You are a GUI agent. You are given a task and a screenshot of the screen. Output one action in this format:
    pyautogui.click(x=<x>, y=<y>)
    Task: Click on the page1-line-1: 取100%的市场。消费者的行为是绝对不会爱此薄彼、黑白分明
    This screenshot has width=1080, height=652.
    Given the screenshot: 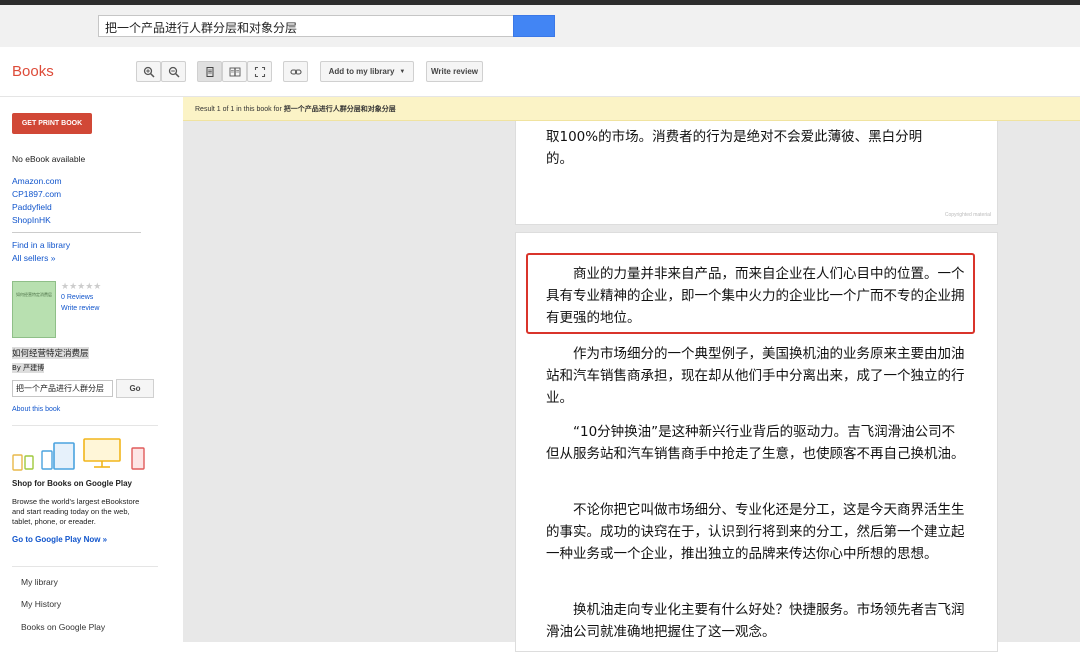 What is the action you would take?
    pyautogui.click(x=734, y=137)
    